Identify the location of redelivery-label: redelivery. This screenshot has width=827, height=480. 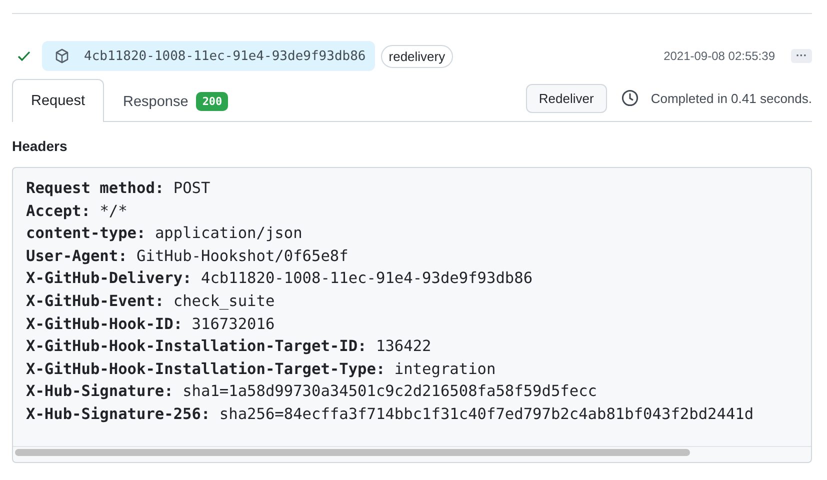
(417, 56).